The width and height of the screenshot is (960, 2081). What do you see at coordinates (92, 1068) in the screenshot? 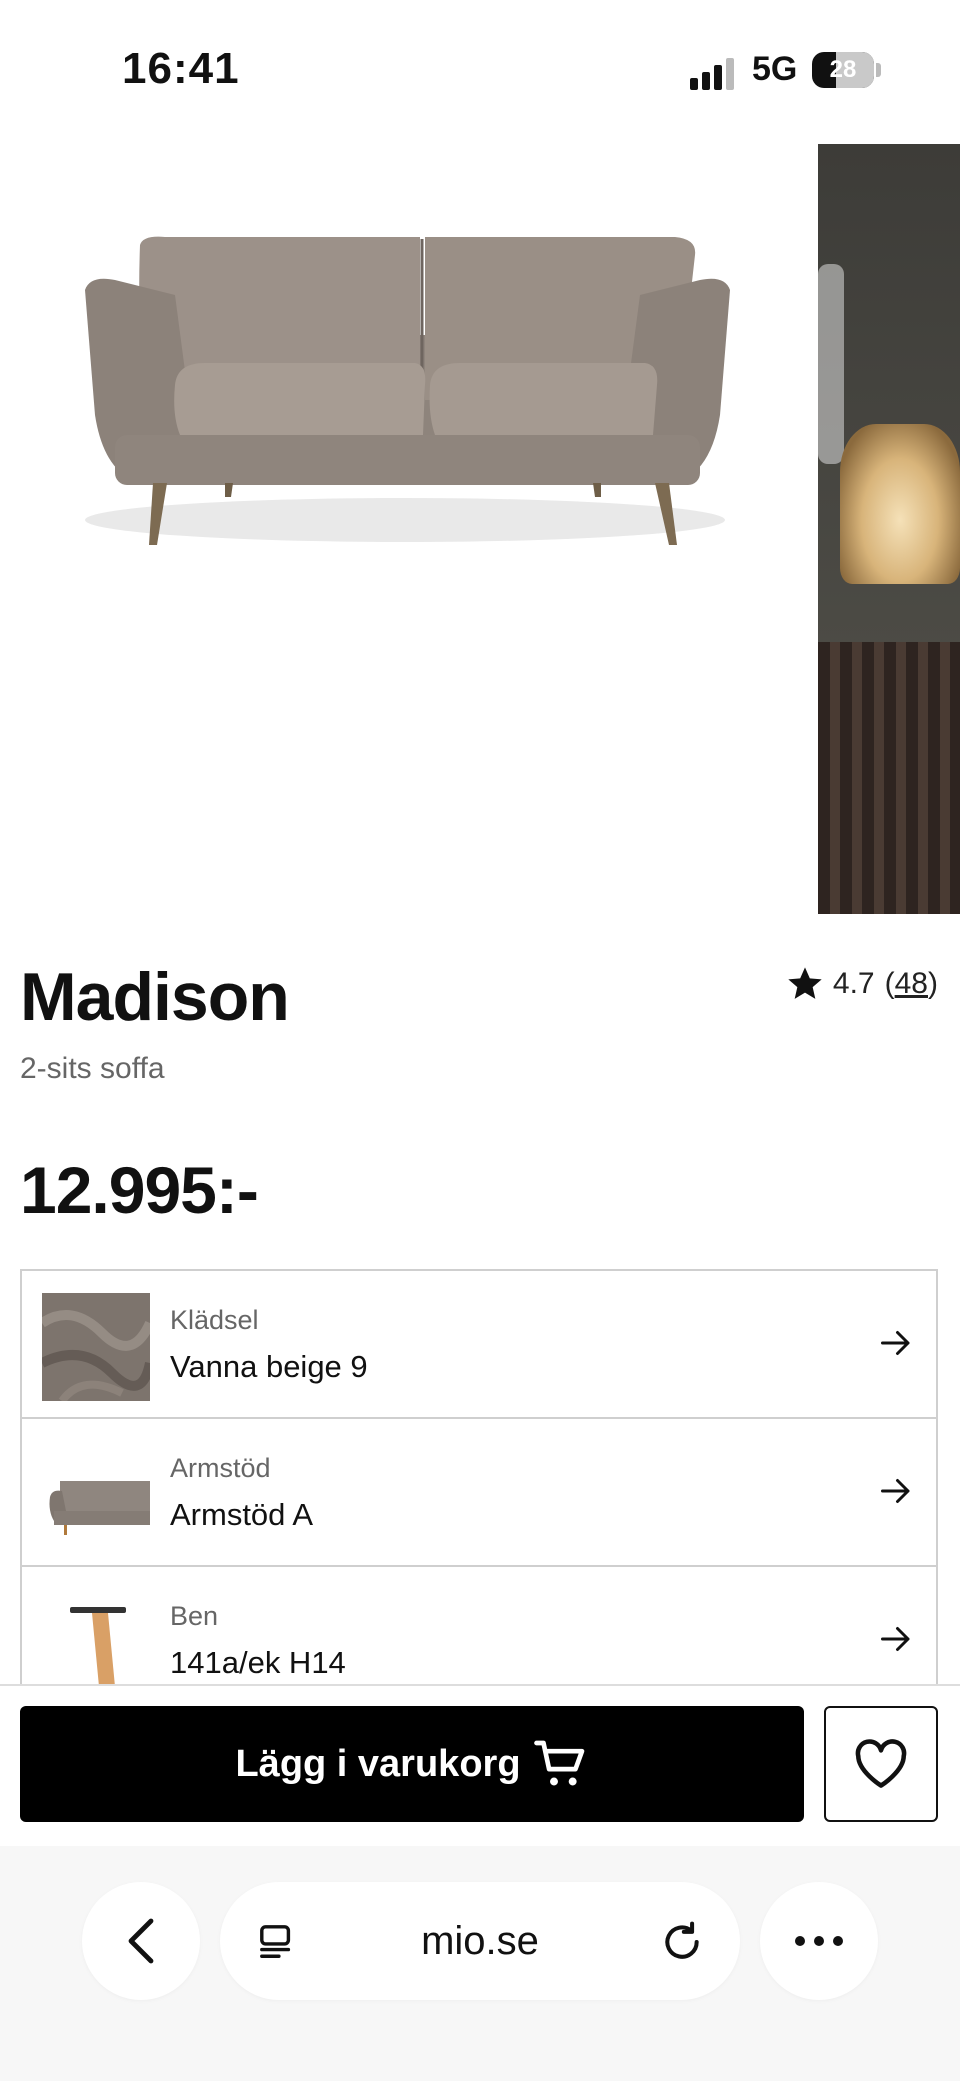
I see `product-subtitle: 2-sits soffa` at bounding box center [92, 1068].